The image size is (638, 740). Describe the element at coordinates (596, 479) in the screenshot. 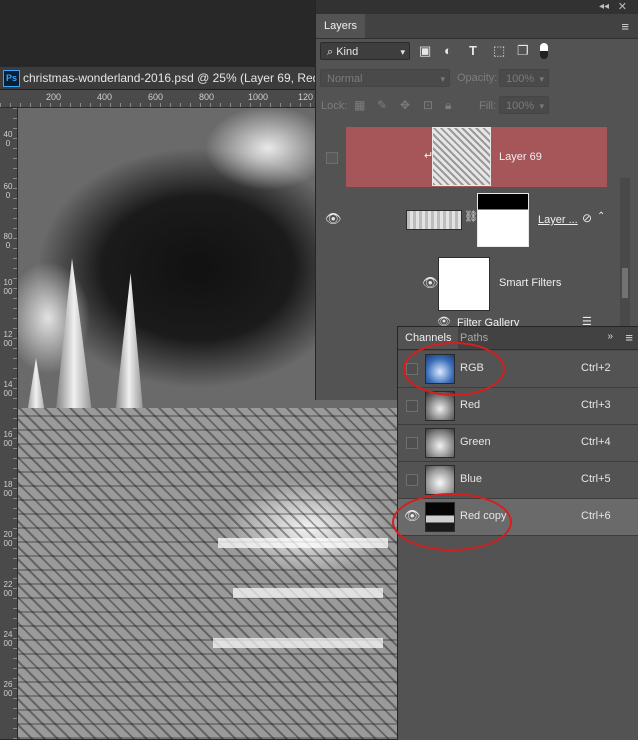

I see `channel-shortcut: Ctrl+5` at that location.